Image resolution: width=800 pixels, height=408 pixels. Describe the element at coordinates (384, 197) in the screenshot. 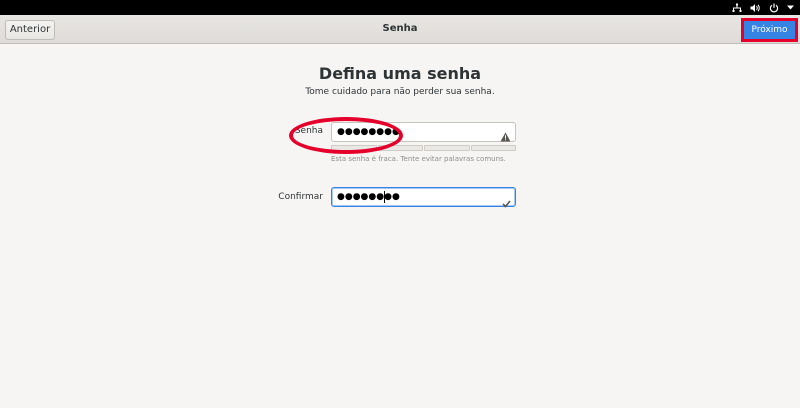

I see `text-cursor` at that location.